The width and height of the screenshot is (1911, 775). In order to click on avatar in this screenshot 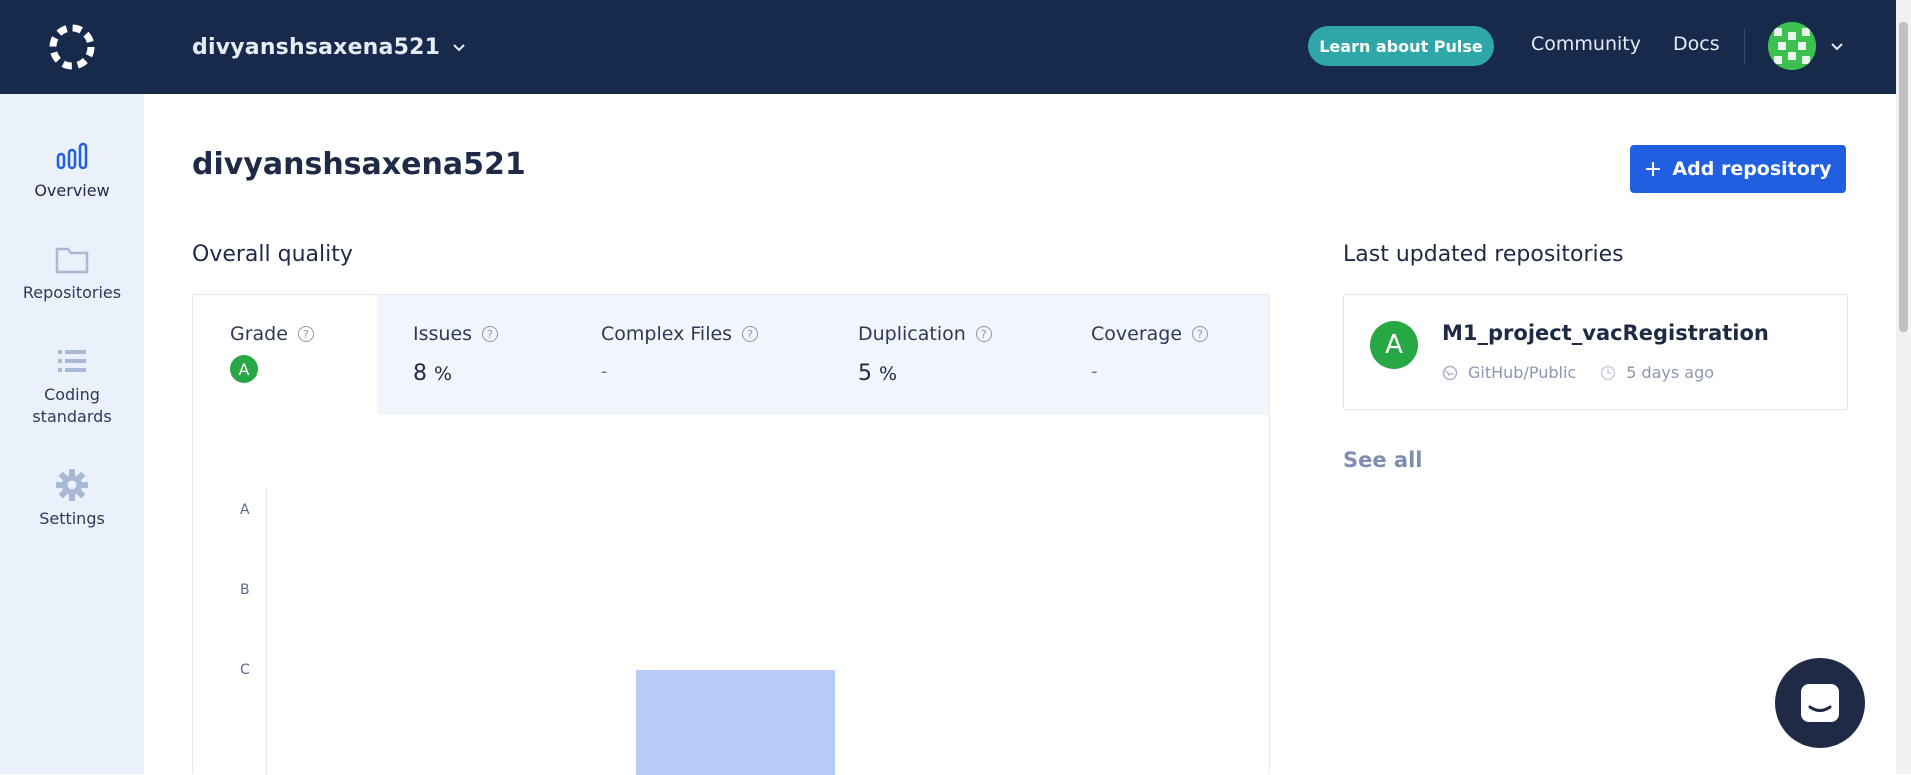, I will do `click(1792, 46)`.